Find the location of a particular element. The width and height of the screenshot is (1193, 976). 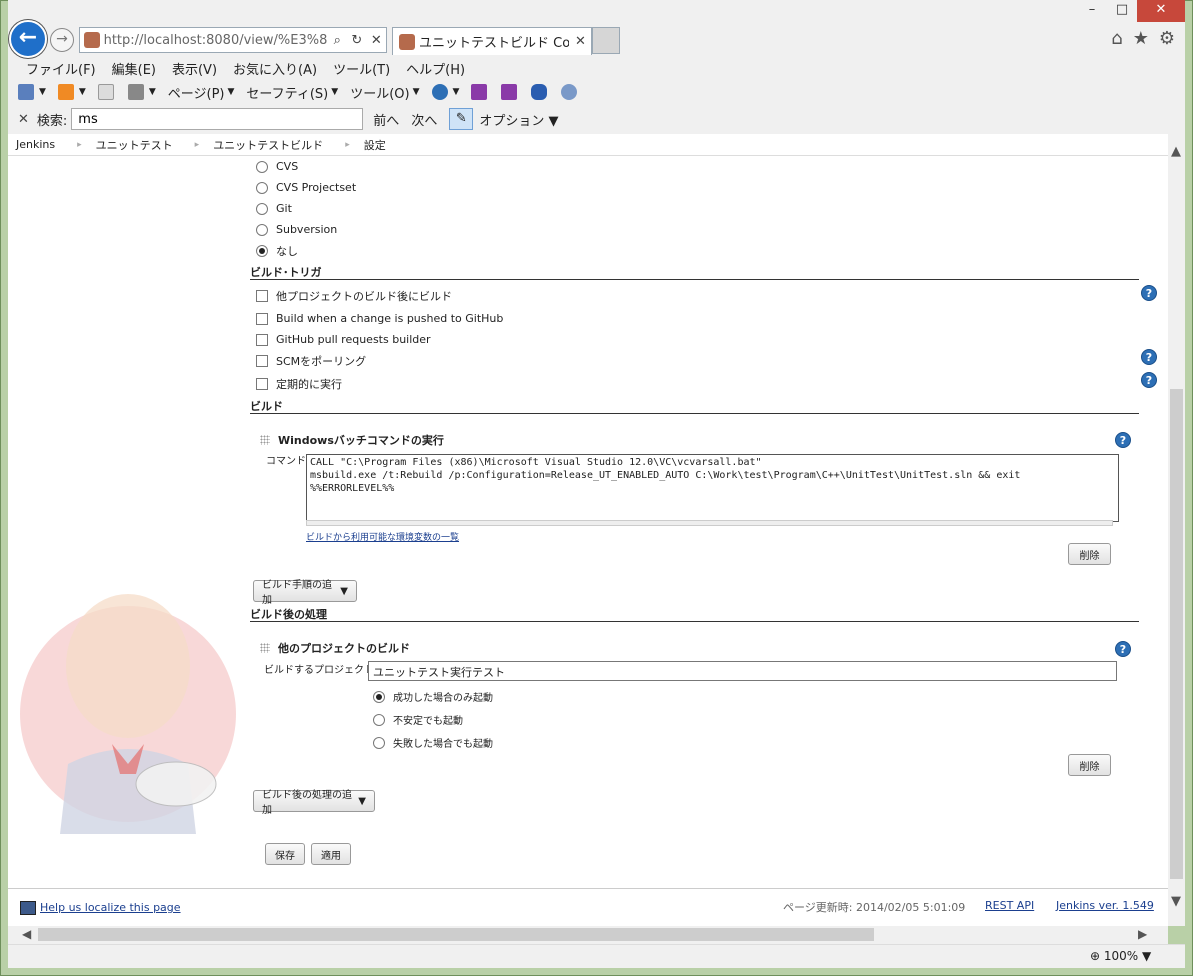

trigger-after-other-projects: 他プロジェクトのビルド後にビルド is located at coordinates (354, 296).